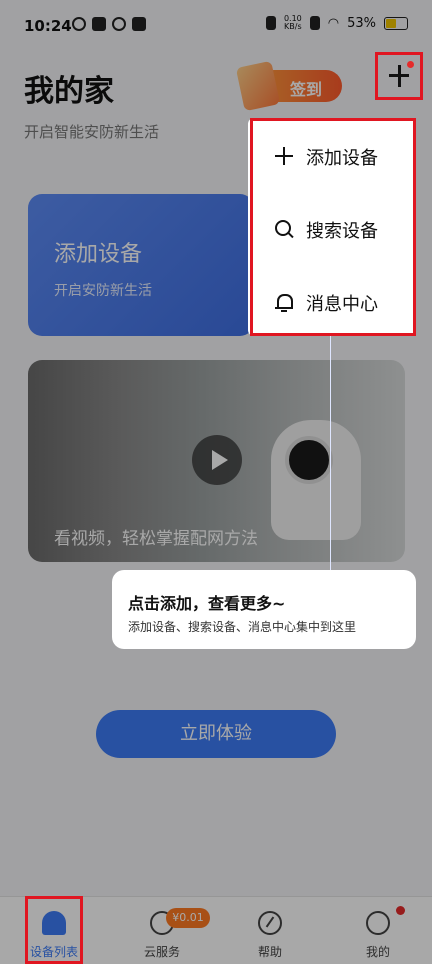 Image resolution: width=432 pixels, height=965 pixels. I want to click on plus-icon-v, so click(399, 76).